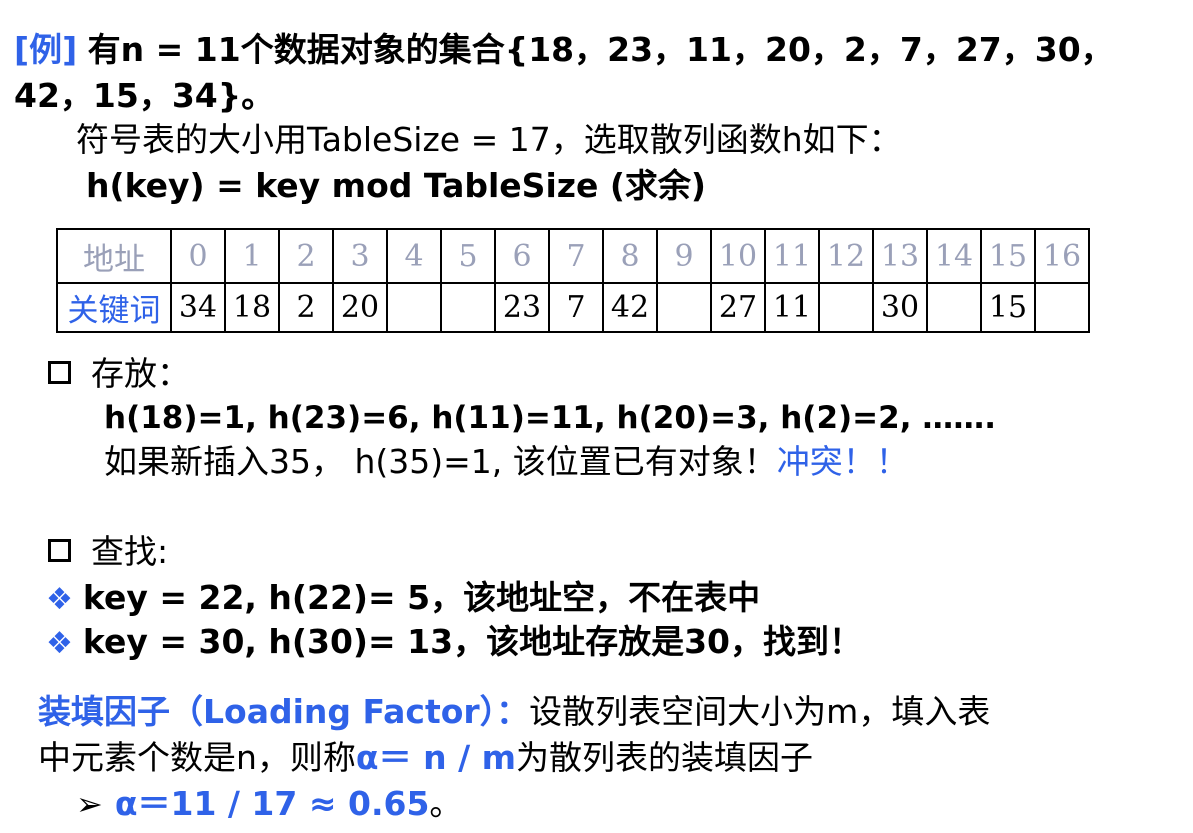 The height and width of the screenshot is (833, 1193). I want to click on loading-factor-desc-2: 中元素个数是n，则称, so click(197, 757).